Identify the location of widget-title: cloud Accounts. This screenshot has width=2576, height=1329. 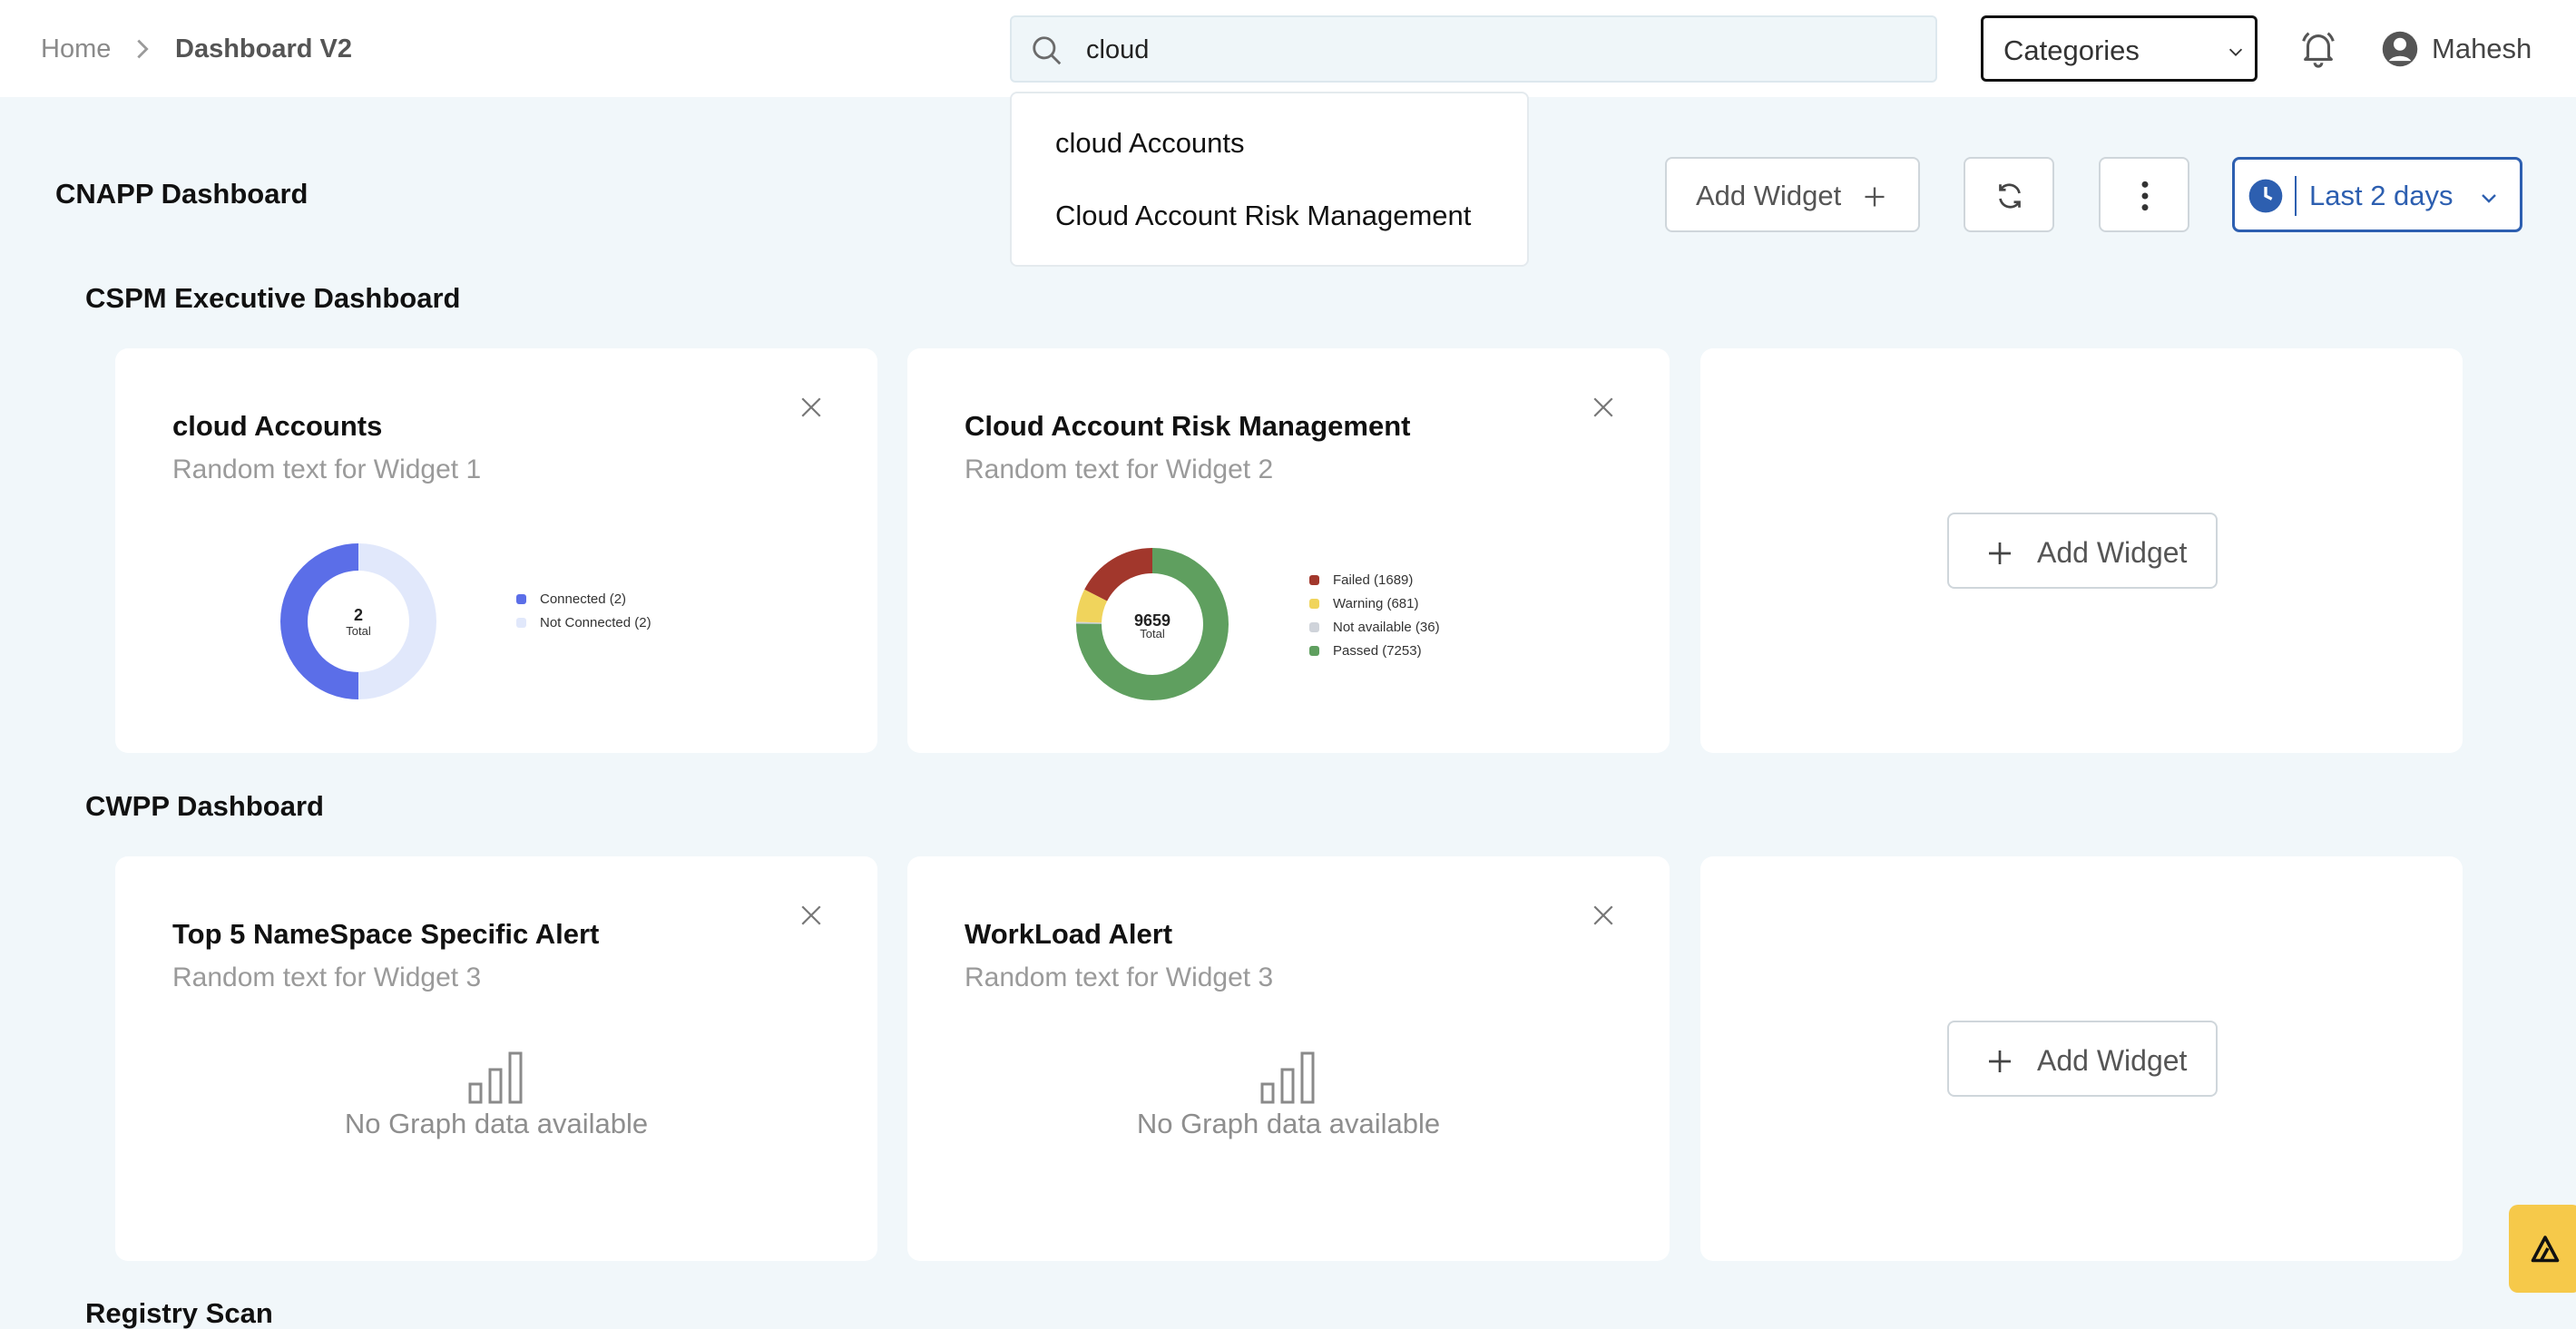
(277, 426).